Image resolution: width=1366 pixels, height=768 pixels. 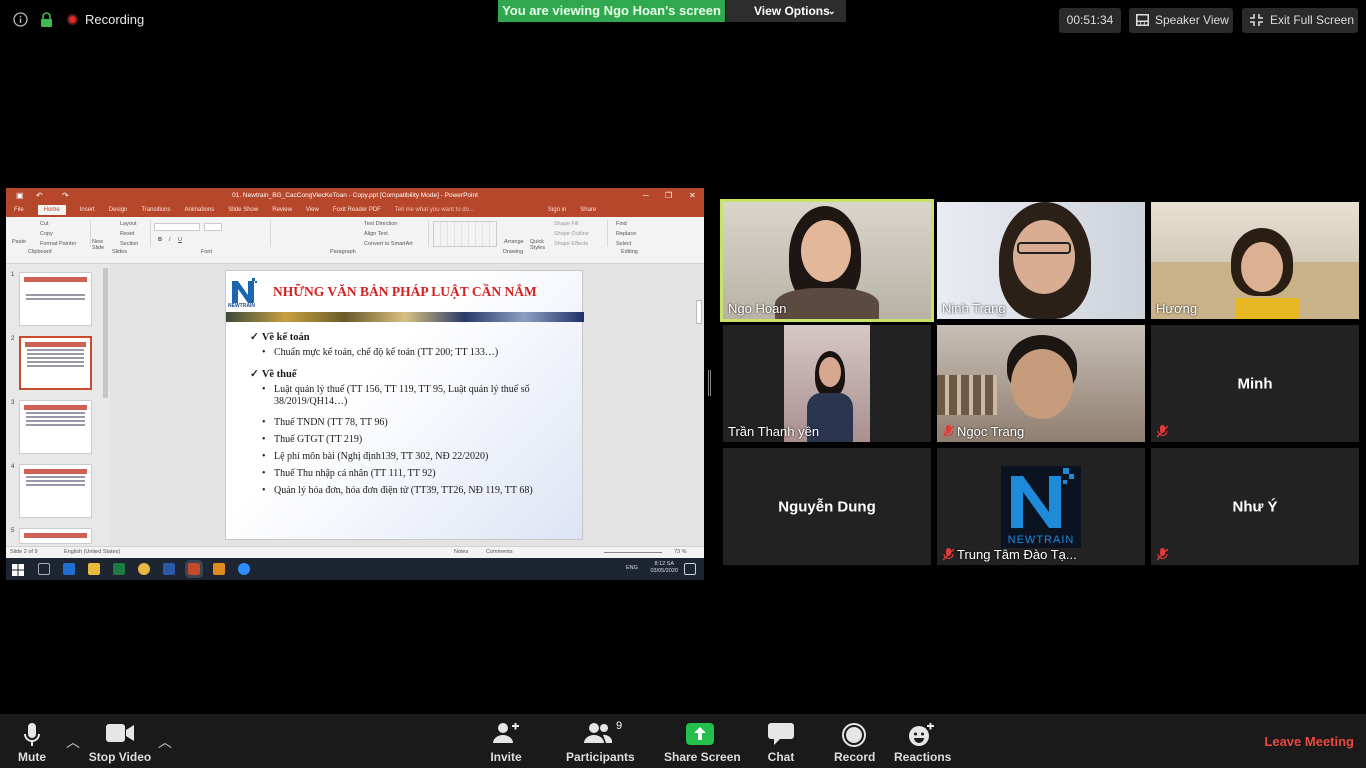 What do you see at coordinates (388, 244) in the screenshot?
I see `convert-smartart-button: Convert to SmartArt` at bounding box center [388, 244].